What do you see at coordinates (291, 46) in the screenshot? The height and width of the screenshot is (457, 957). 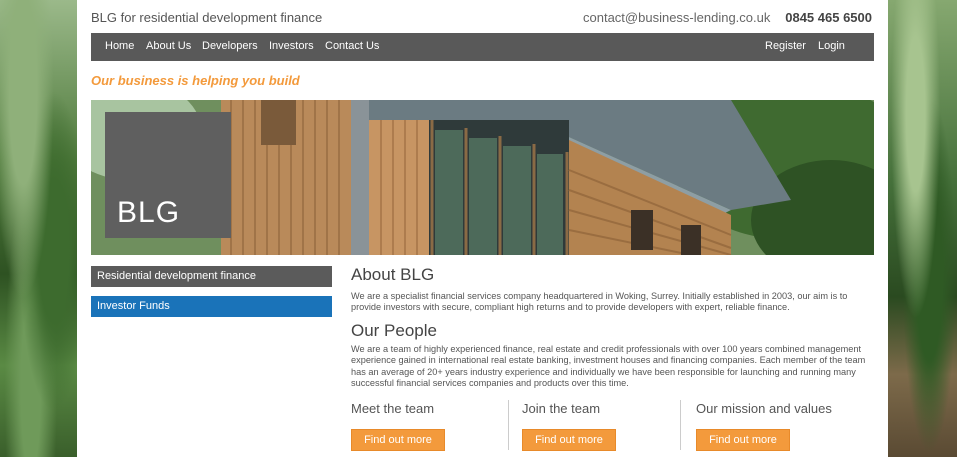 I see `nav-item-investors: Investors` at bounding box center [291, 46].